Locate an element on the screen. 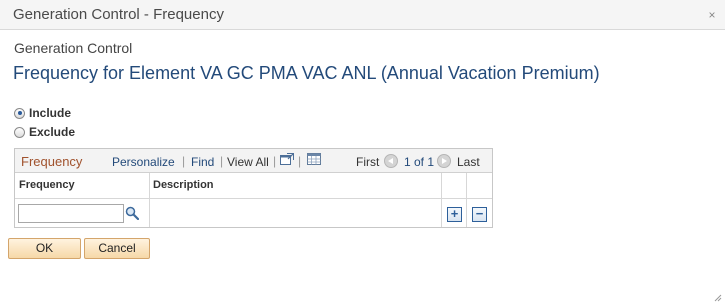 This screenshot has width=725, height=302. dialog-titlebar: Generation Control - Frequency × is located at coordinates (362, 15).